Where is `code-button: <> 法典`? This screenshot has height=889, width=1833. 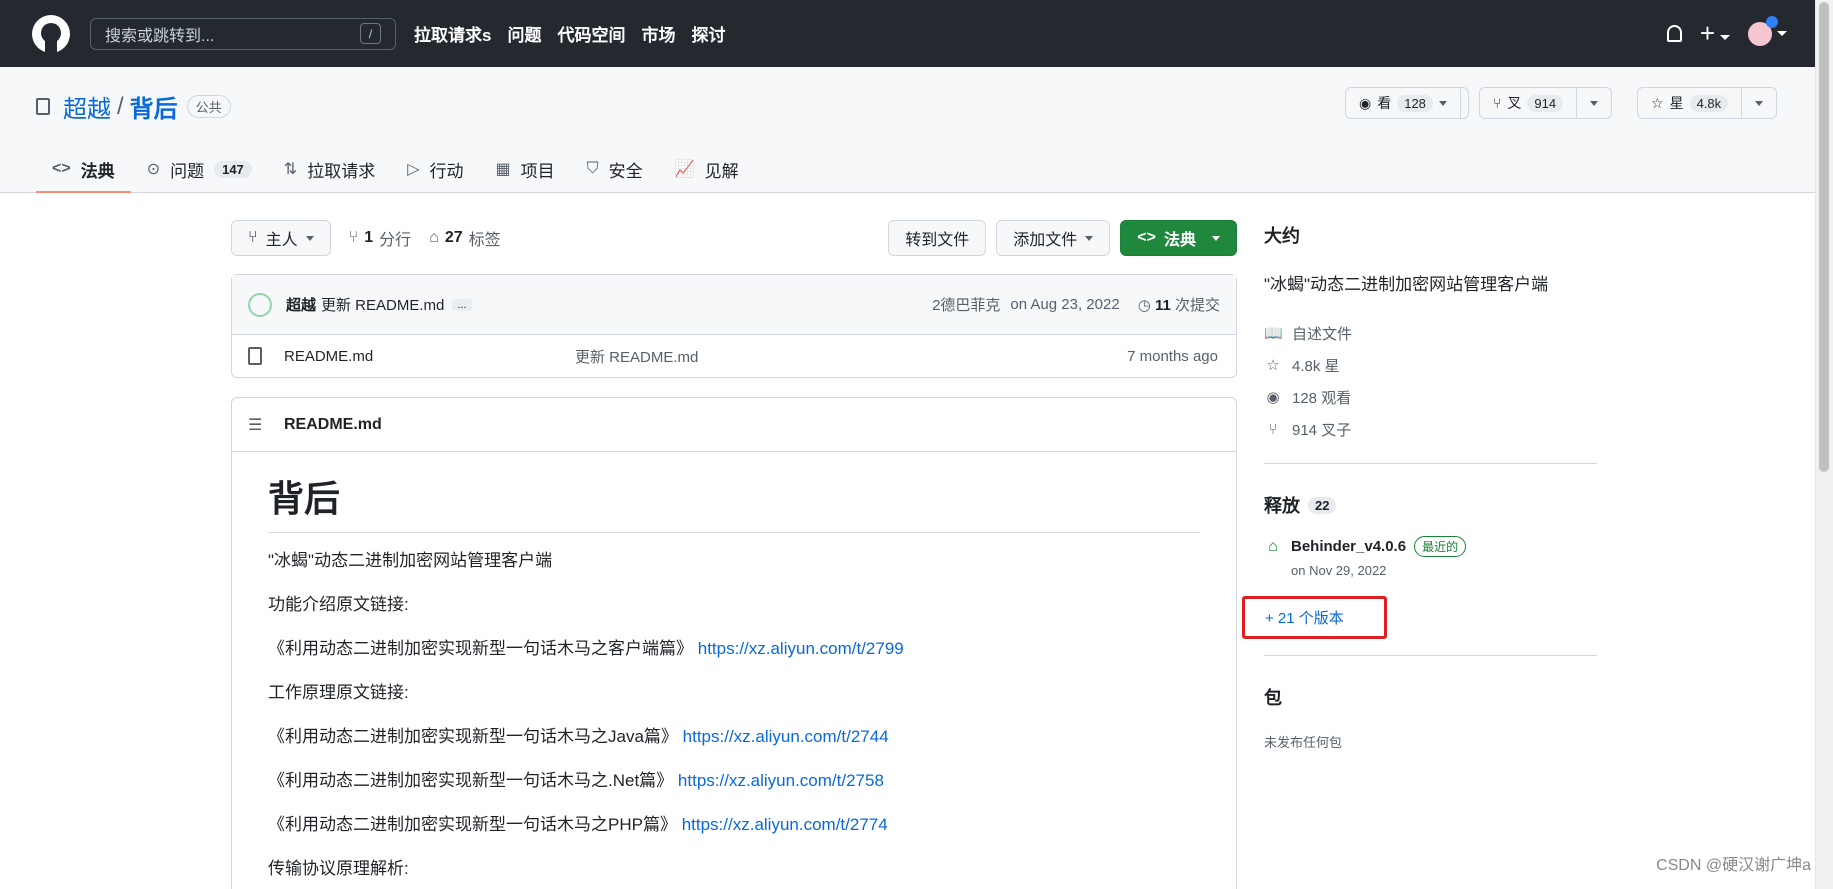 code-button: <> 法典 is located at coordinates (1178, 238).